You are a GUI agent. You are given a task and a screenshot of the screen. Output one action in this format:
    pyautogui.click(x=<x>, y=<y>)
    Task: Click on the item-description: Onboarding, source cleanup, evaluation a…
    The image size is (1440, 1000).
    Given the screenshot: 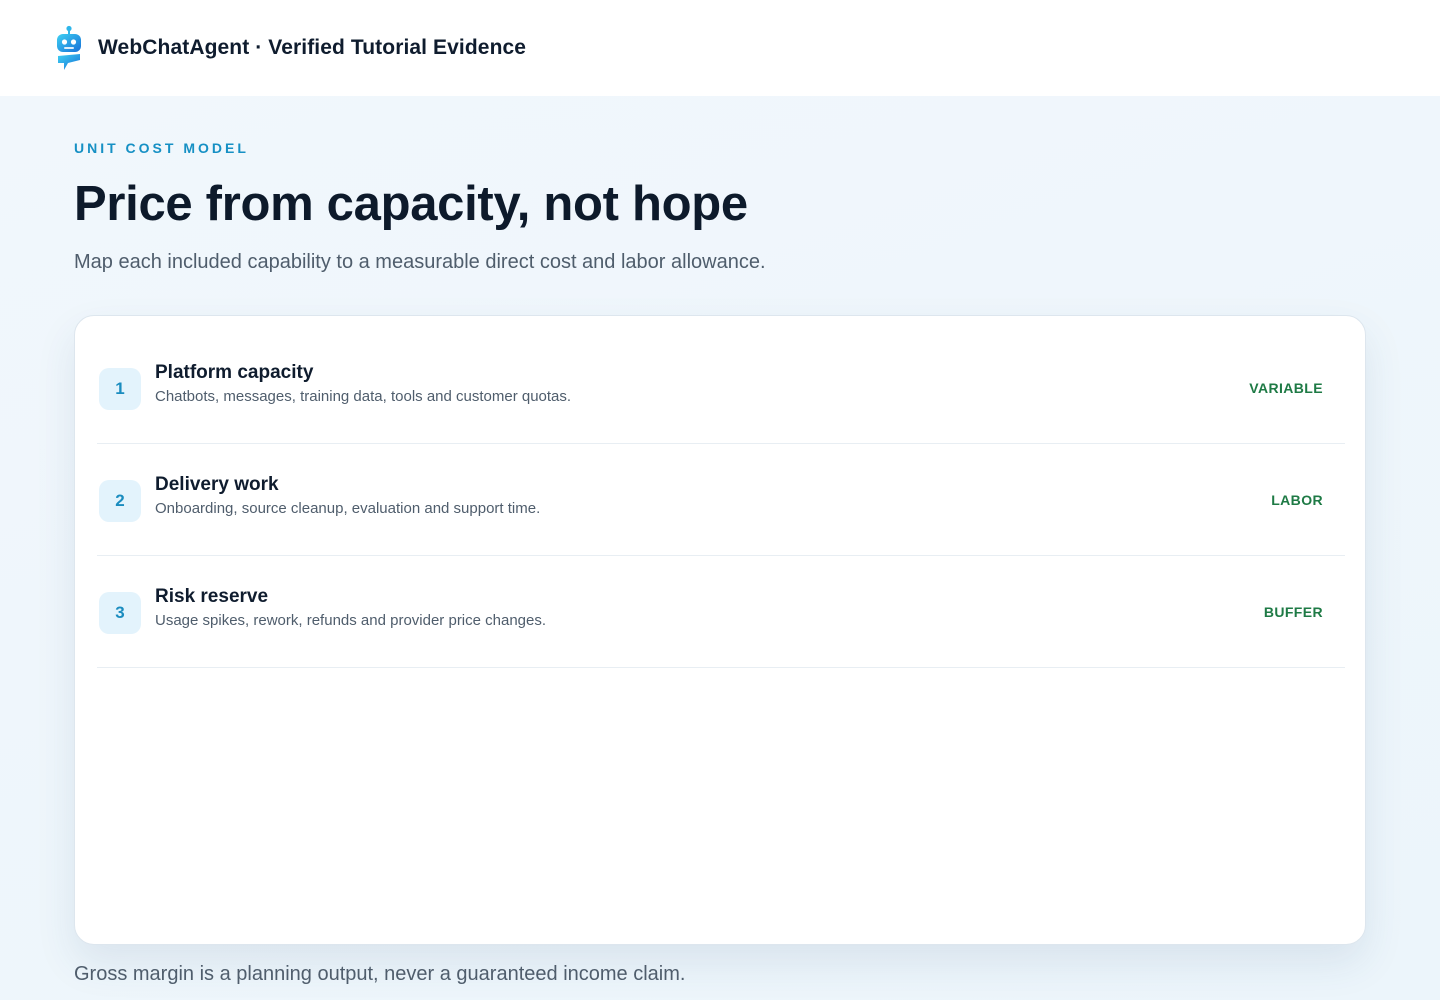 What is the action you would take?
    pyautogui.click(x=348, y=508)
    